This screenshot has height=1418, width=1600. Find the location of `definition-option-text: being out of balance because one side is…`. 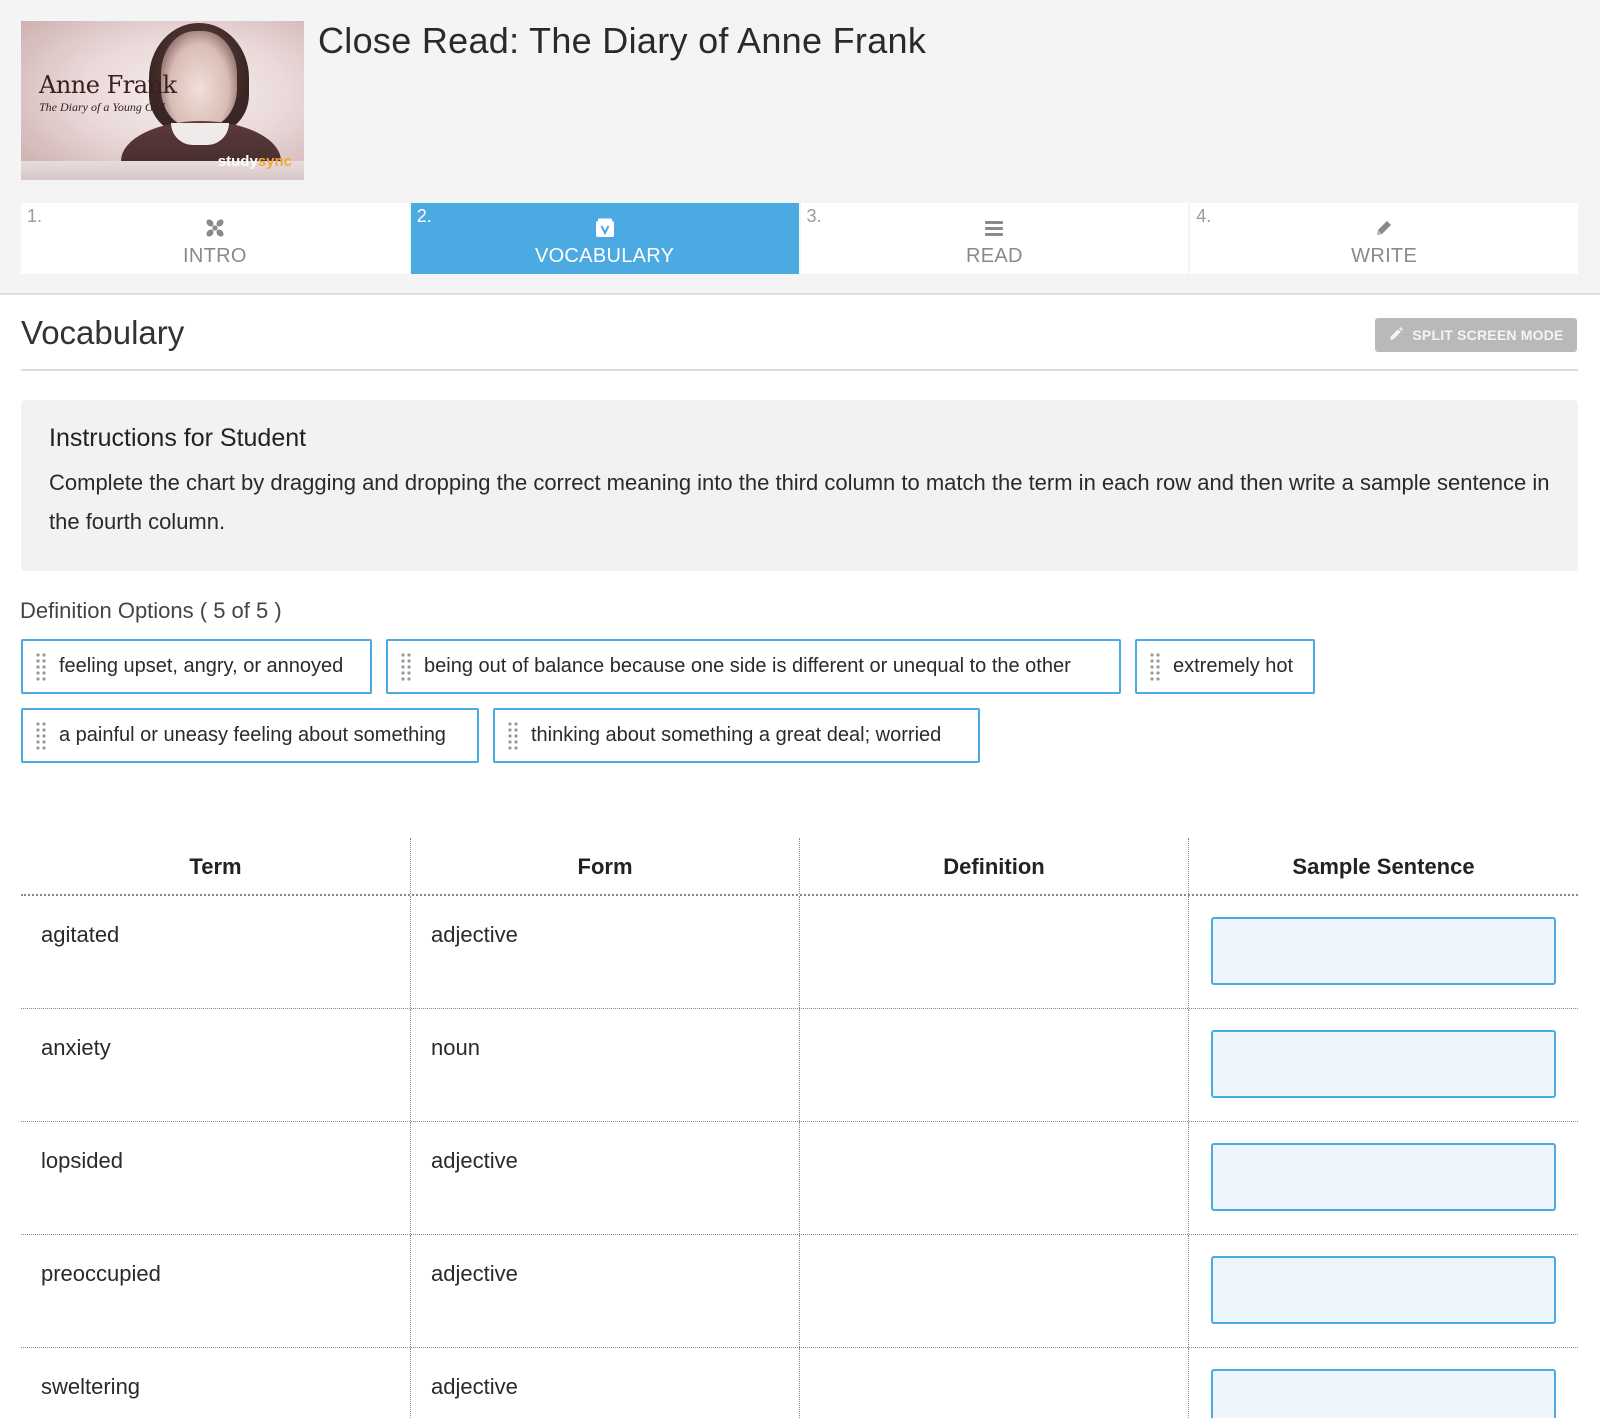

definition-option-text: being out of balance because one side is… is located at coordinates (747, 666).